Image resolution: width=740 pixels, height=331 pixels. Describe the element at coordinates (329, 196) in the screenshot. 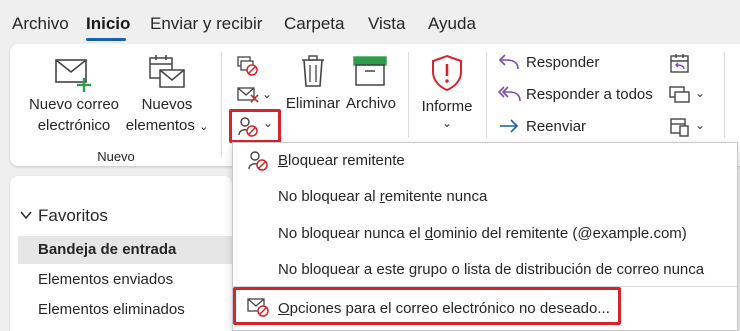

I see `menu-label-text: No bloquear al` at that location.